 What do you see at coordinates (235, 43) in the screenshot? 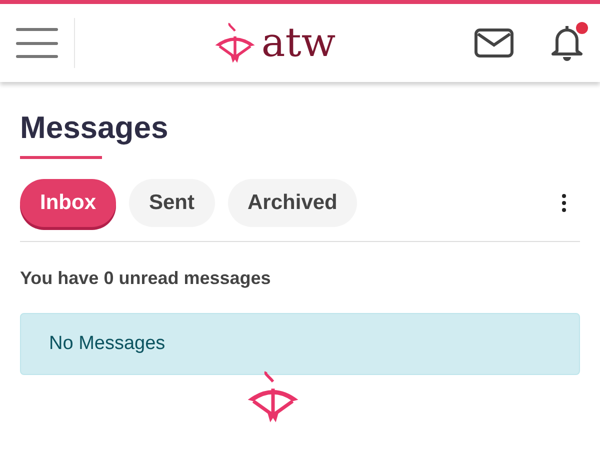
I see `hanger-icon` at bounding box center [235, 43].